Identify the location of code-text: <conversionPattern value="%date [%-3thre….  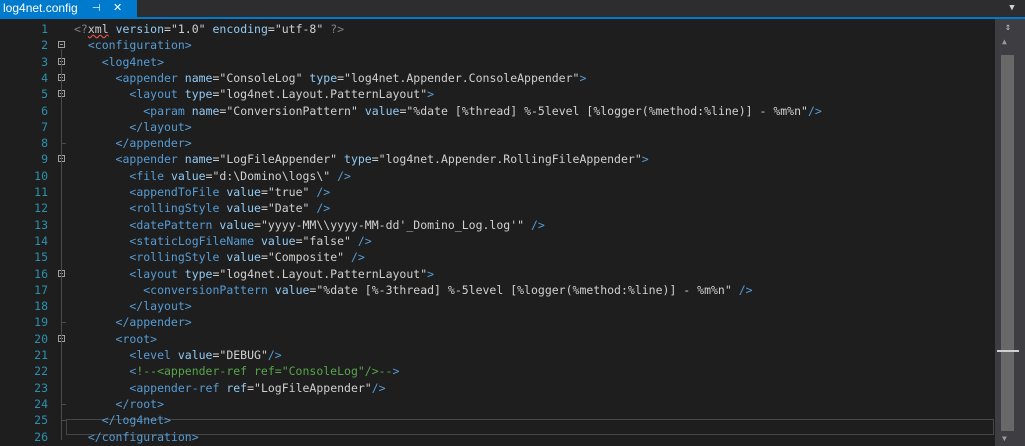
(413, 290).